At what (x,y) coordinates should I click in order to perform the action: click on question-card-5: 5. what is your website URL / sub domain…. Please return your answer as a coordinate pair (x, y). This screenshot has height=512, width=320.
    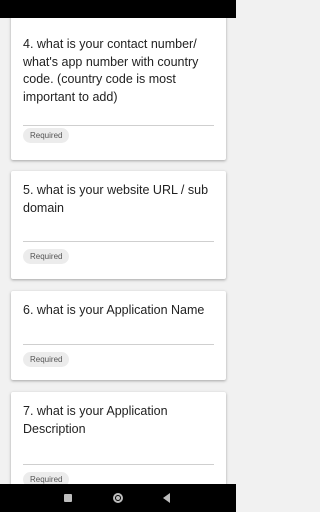
    Looking at the image, I should click on (118, 225).